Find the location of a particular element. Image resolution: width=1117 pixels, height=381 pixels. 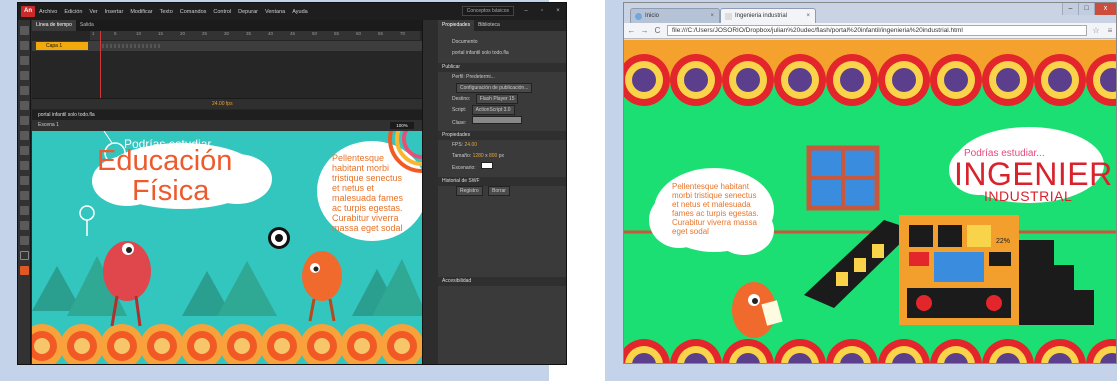

menu-modificar: Modificar is located at coordinates (141, 12).